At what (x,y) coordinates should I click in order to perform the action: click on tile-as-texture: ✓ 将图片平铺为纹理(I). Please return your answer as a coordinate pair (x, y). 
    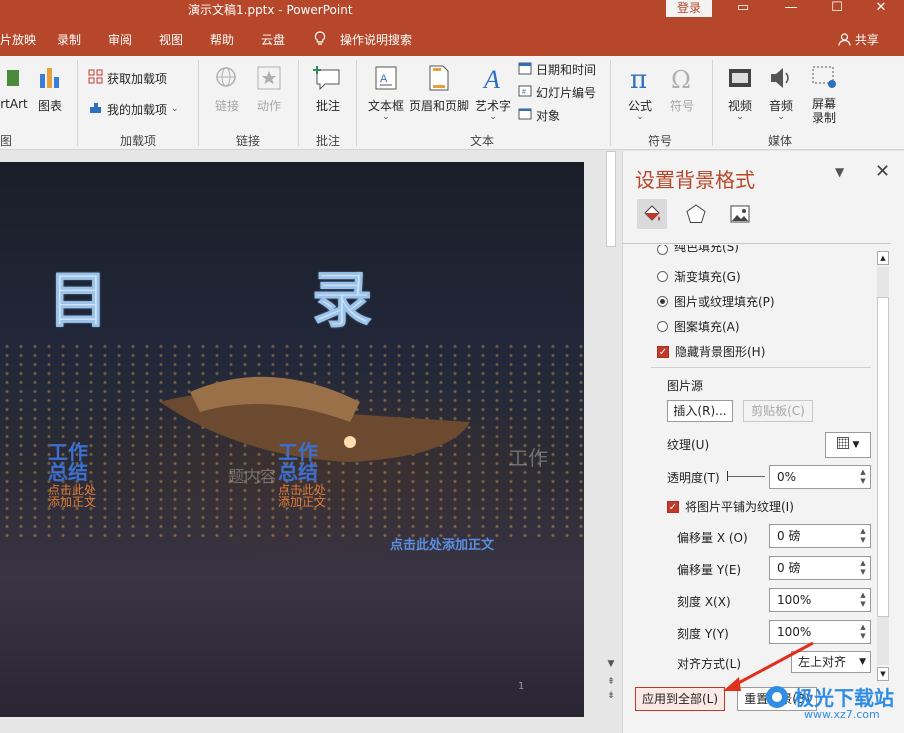
    Looking at the image, I should click on (730, 506).